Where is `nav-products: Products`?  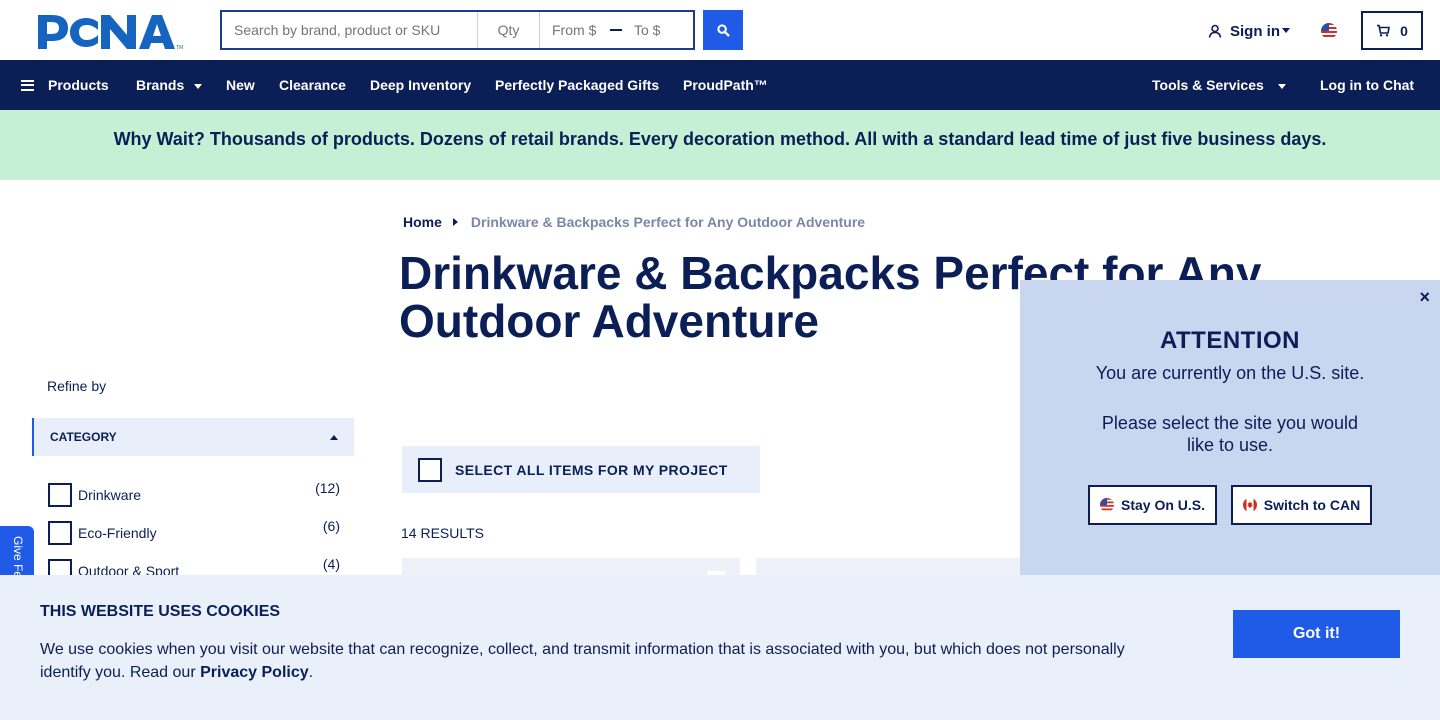
nav-products: Products is located at coordinates (65, 85).